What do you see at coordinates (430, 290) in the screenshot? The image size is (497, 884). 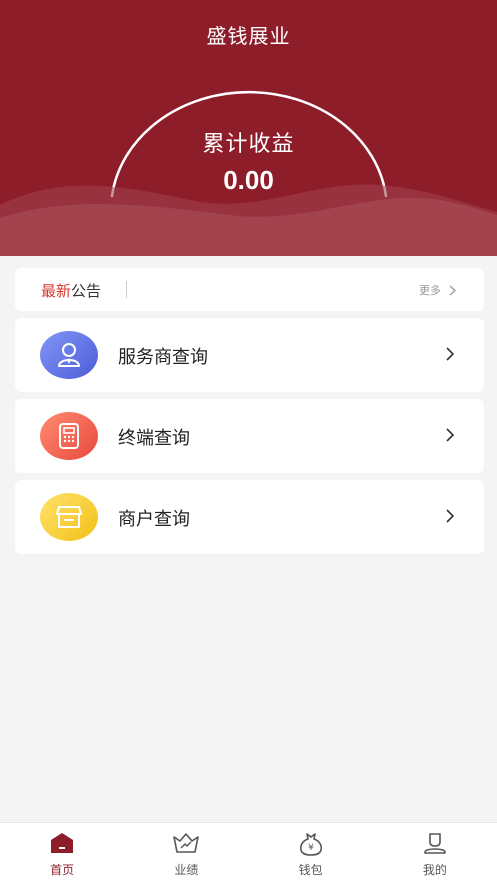 I see `more-label: 更多` at bounding box center [430, 290].